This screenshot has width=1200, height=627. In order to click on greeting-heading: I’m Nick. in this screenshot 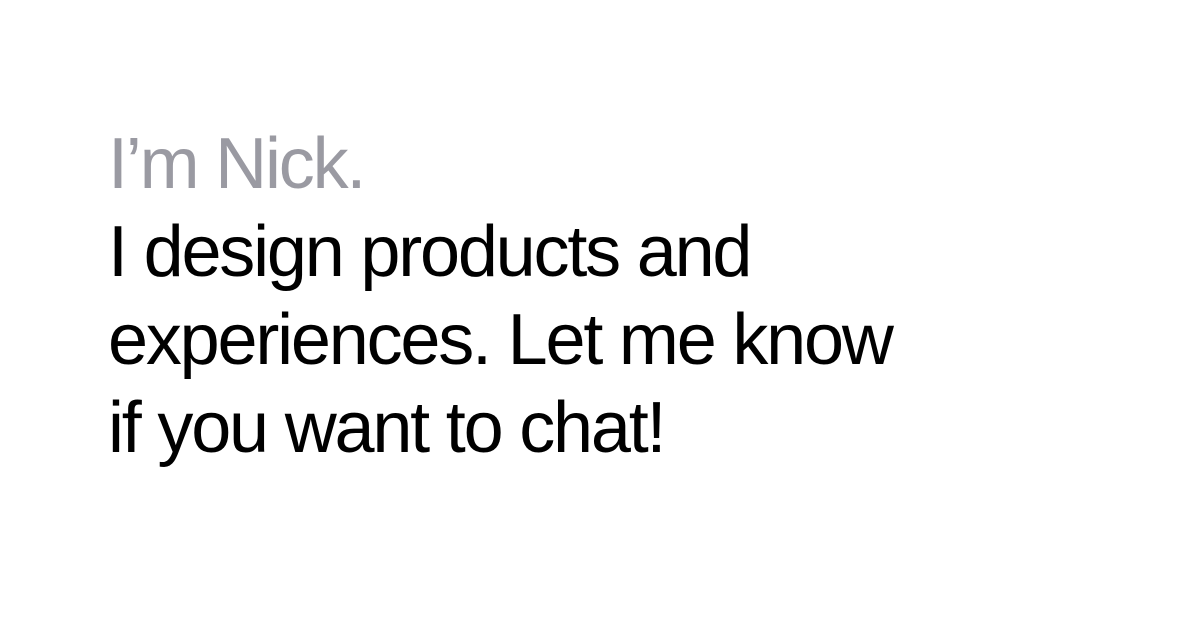, I will do `click(237, 164)`.